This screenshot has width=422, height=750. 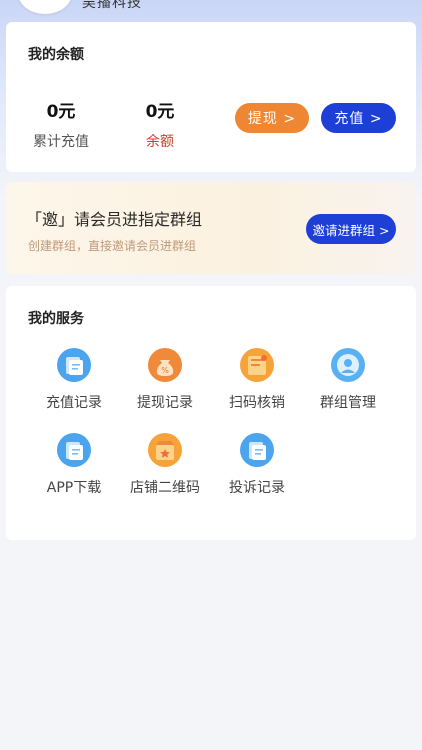 What do you see at coordinates (160, 142) in the screenshot?
I see `balance-label: 余额` at bounding box center [160, 142].